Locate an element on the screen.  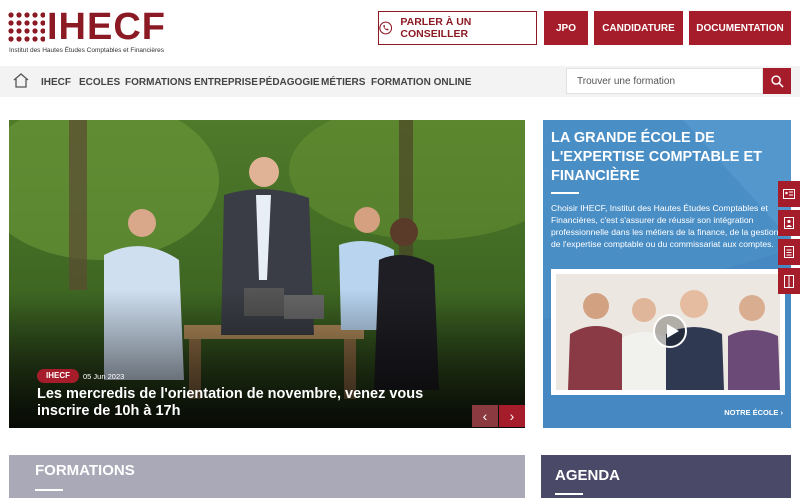
formations-heading: FORMATIONS is located at coordinates (85, 470).